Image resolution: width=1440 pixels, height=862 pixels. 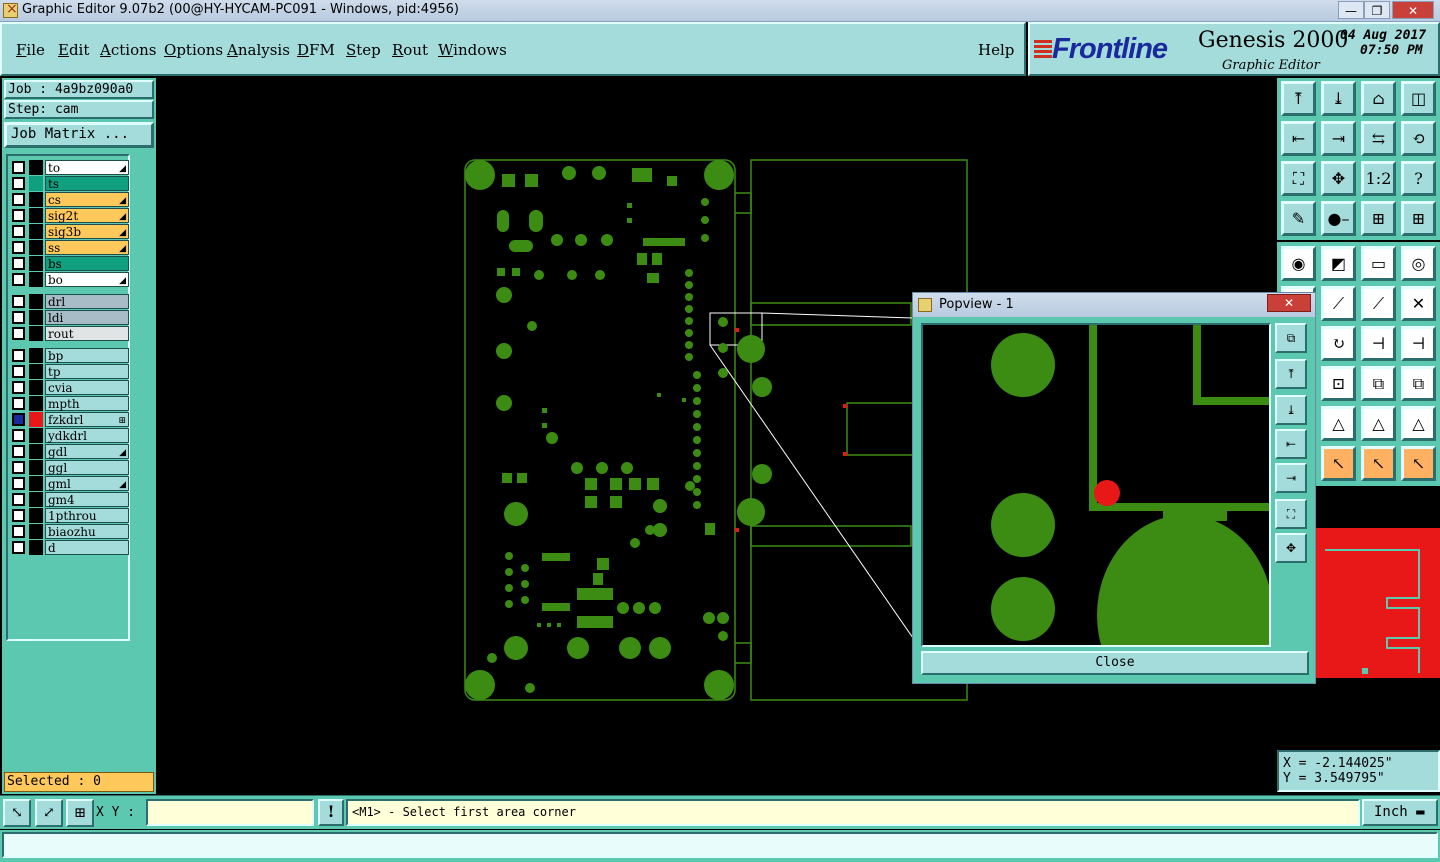 I want to click on align-2-icon: ⧉, so click(x=1378, y=383).